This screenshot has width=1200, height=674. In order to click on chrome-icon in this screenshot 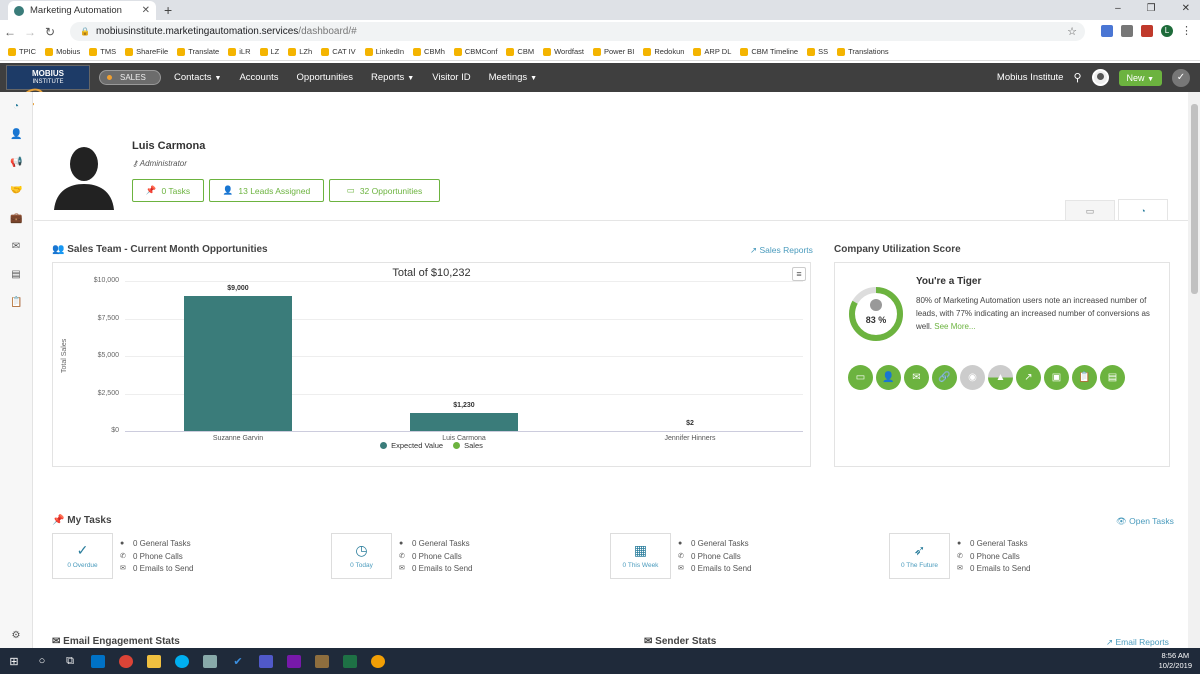, I will do `click(126, 661)`.